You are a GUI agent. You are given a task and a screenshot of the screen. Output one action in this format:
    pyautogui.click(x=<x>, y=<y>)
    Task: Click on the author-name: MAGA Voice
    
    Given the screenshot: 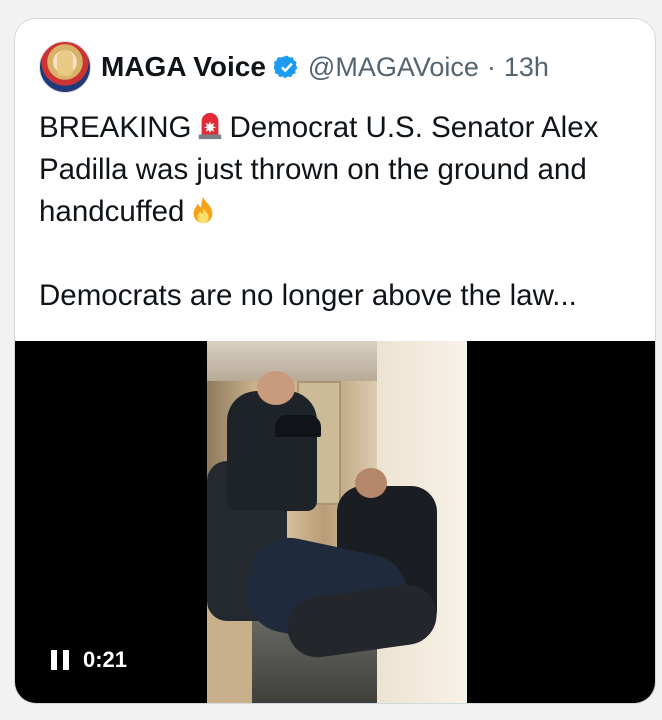 What is the action you would take?
    pyautogui.click(x=183, y=67)
    